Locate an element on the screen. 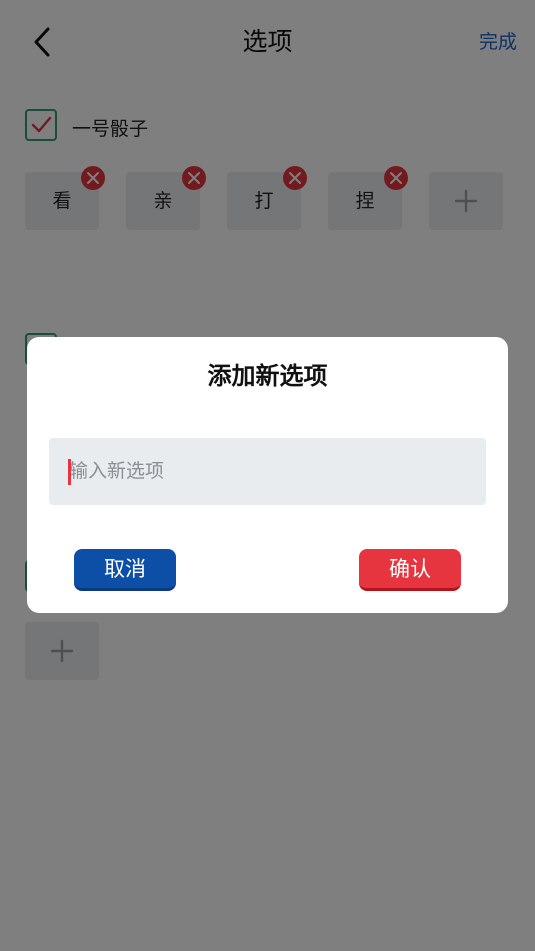  new-option-input: 输入新选项 is located at coordinates (267, 471).